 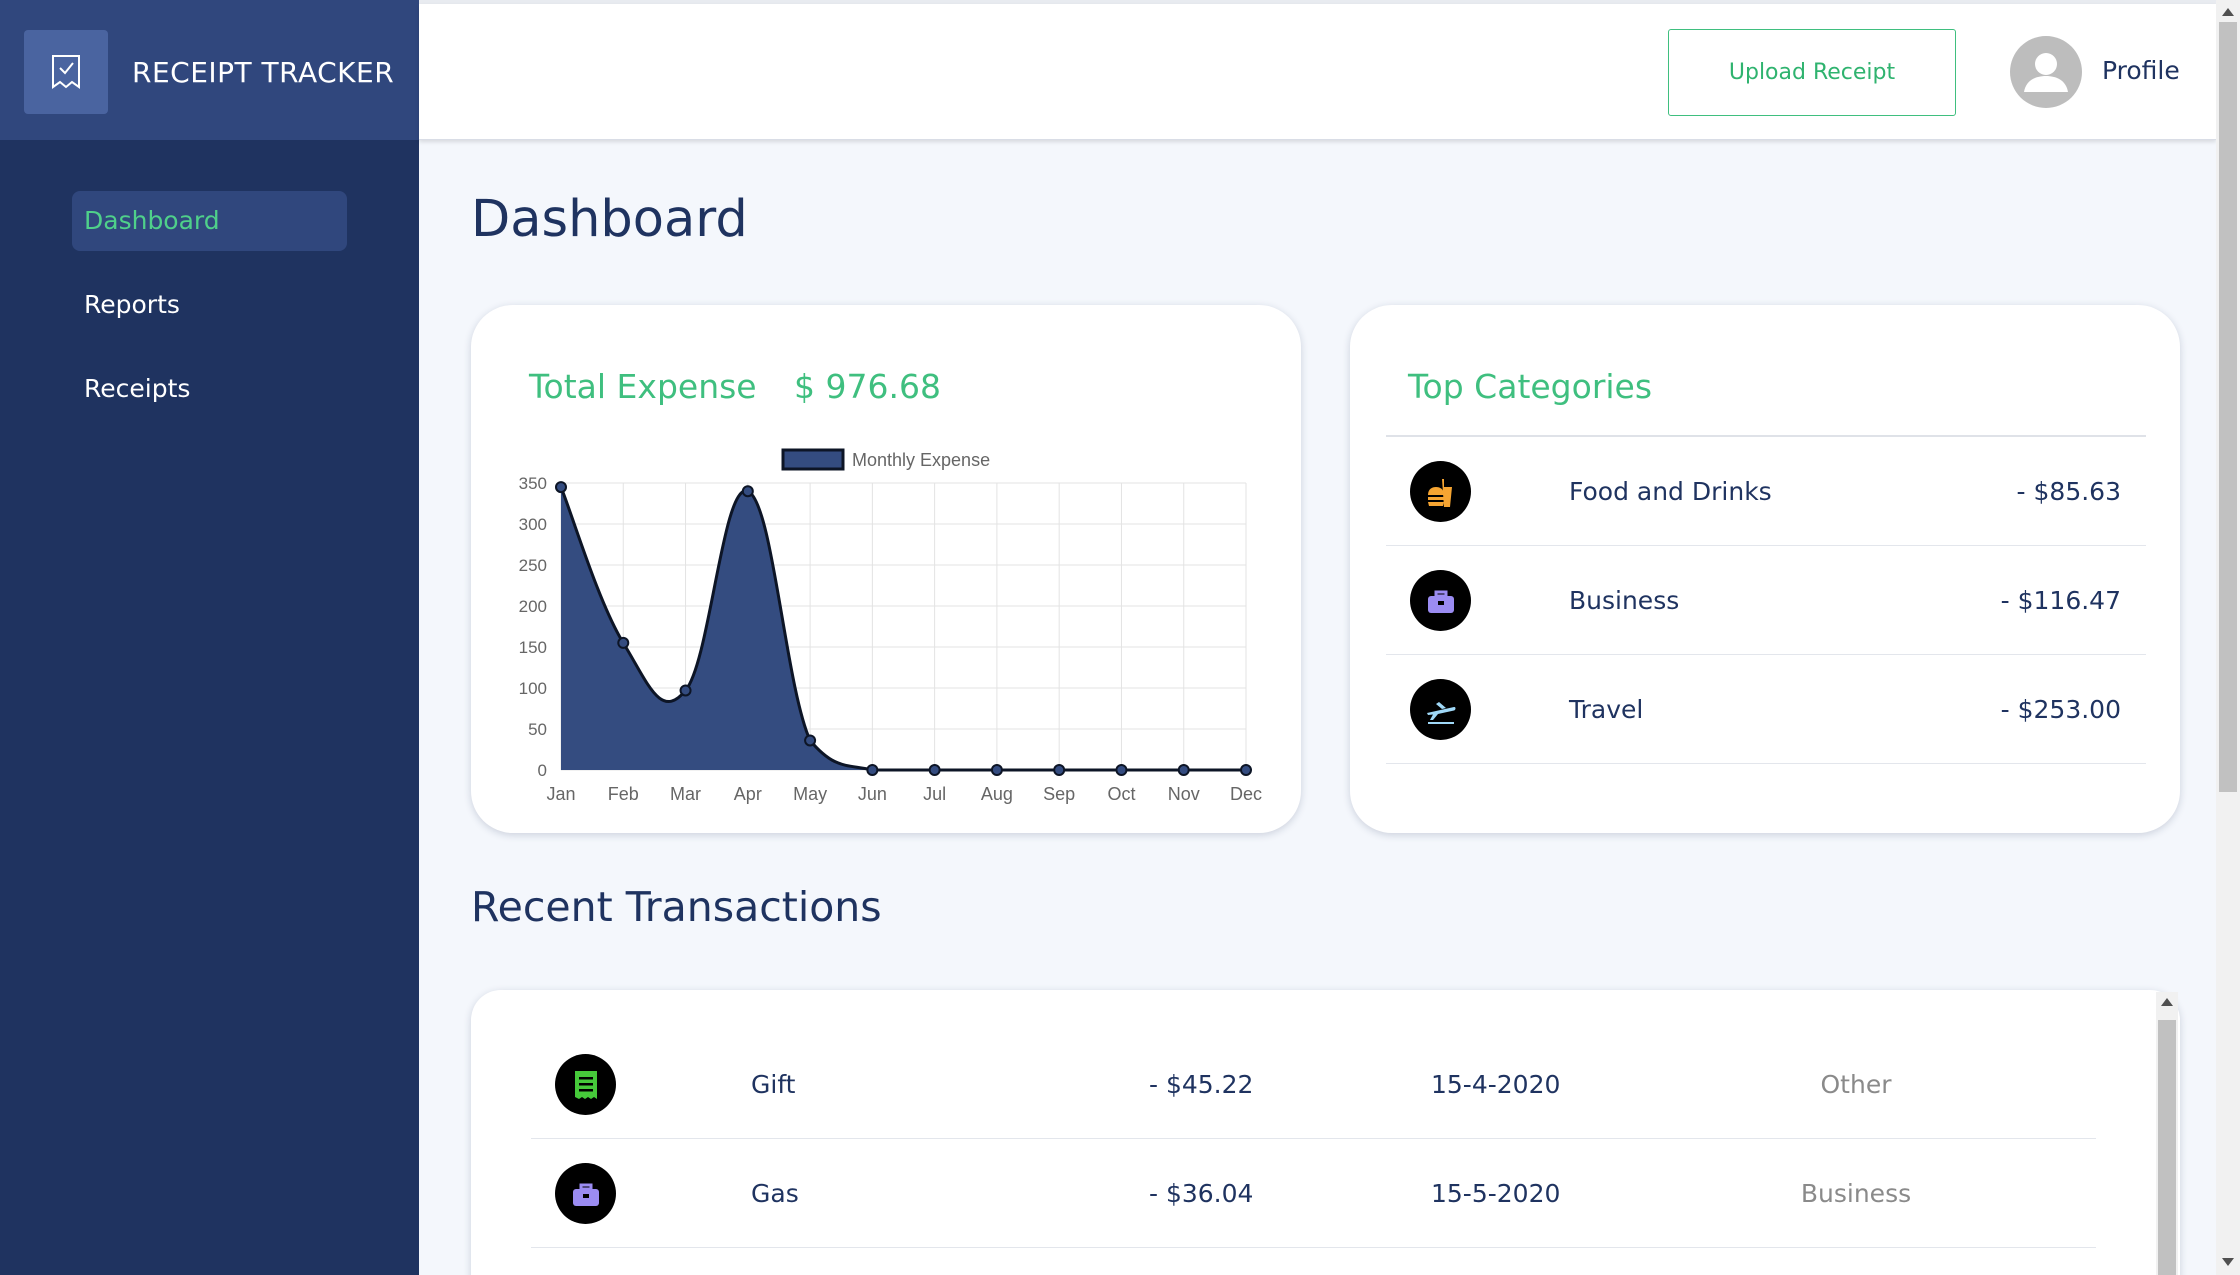 What do you see at coordinates (2060, 600) in the screenshot?
I see `category-amount: - $116.47` at bounding box center [2060, 600].